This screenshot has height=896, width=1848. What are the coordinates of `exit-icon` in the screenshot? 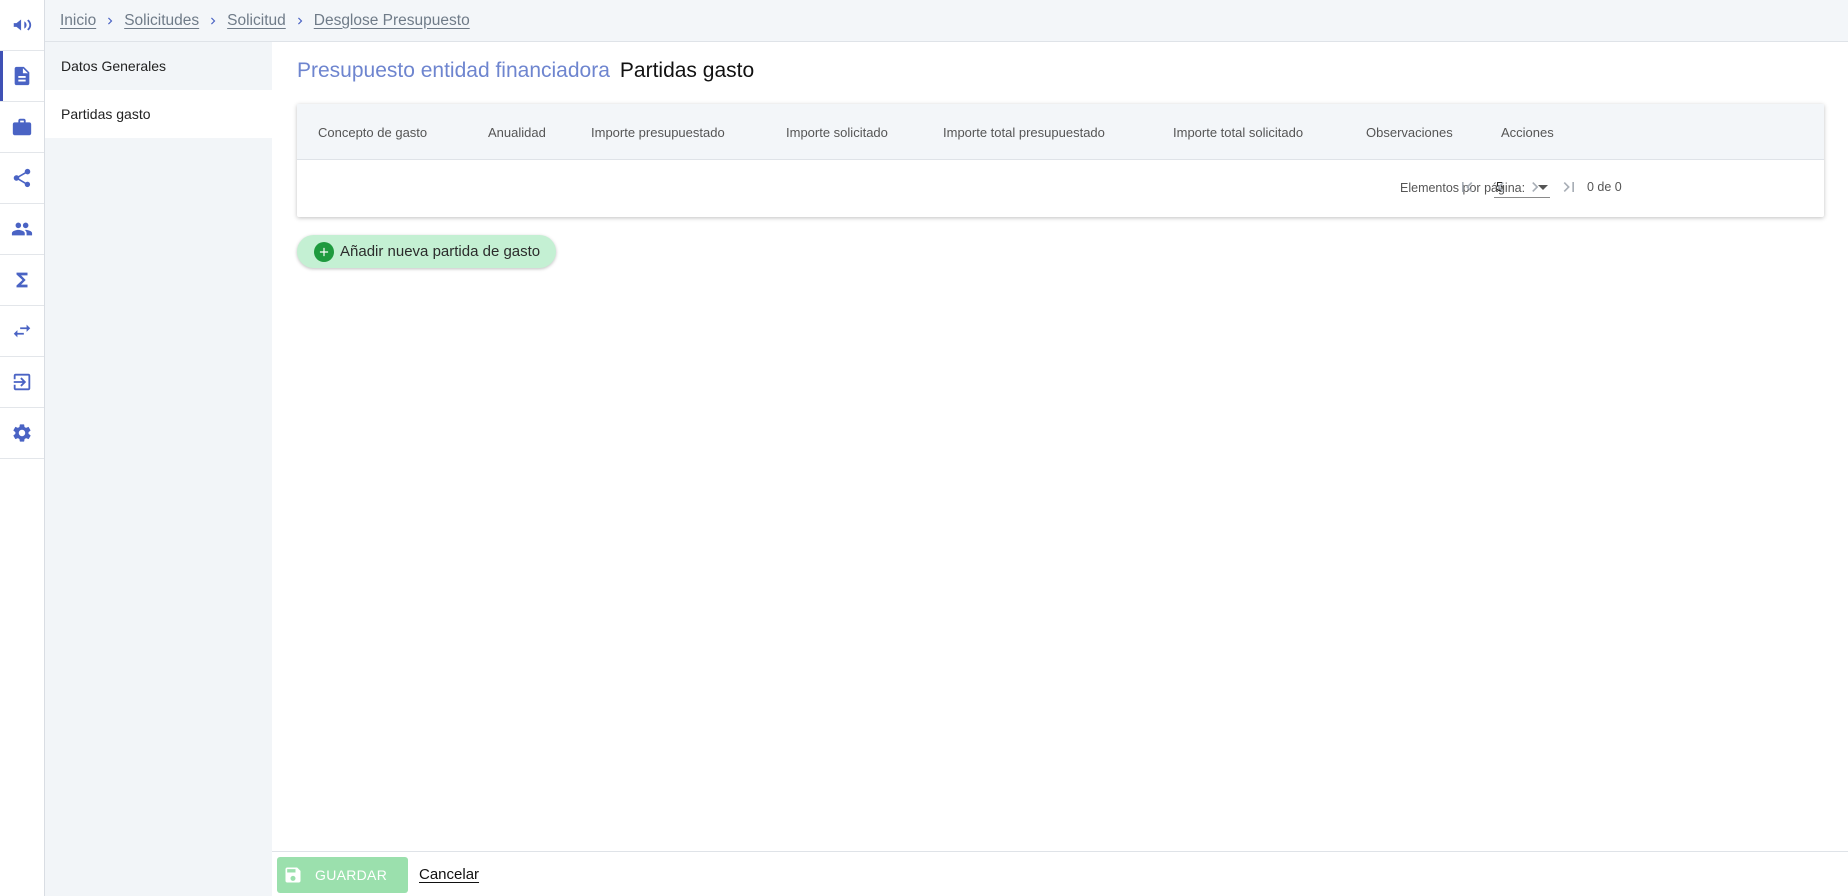 It's located at (22, 382).